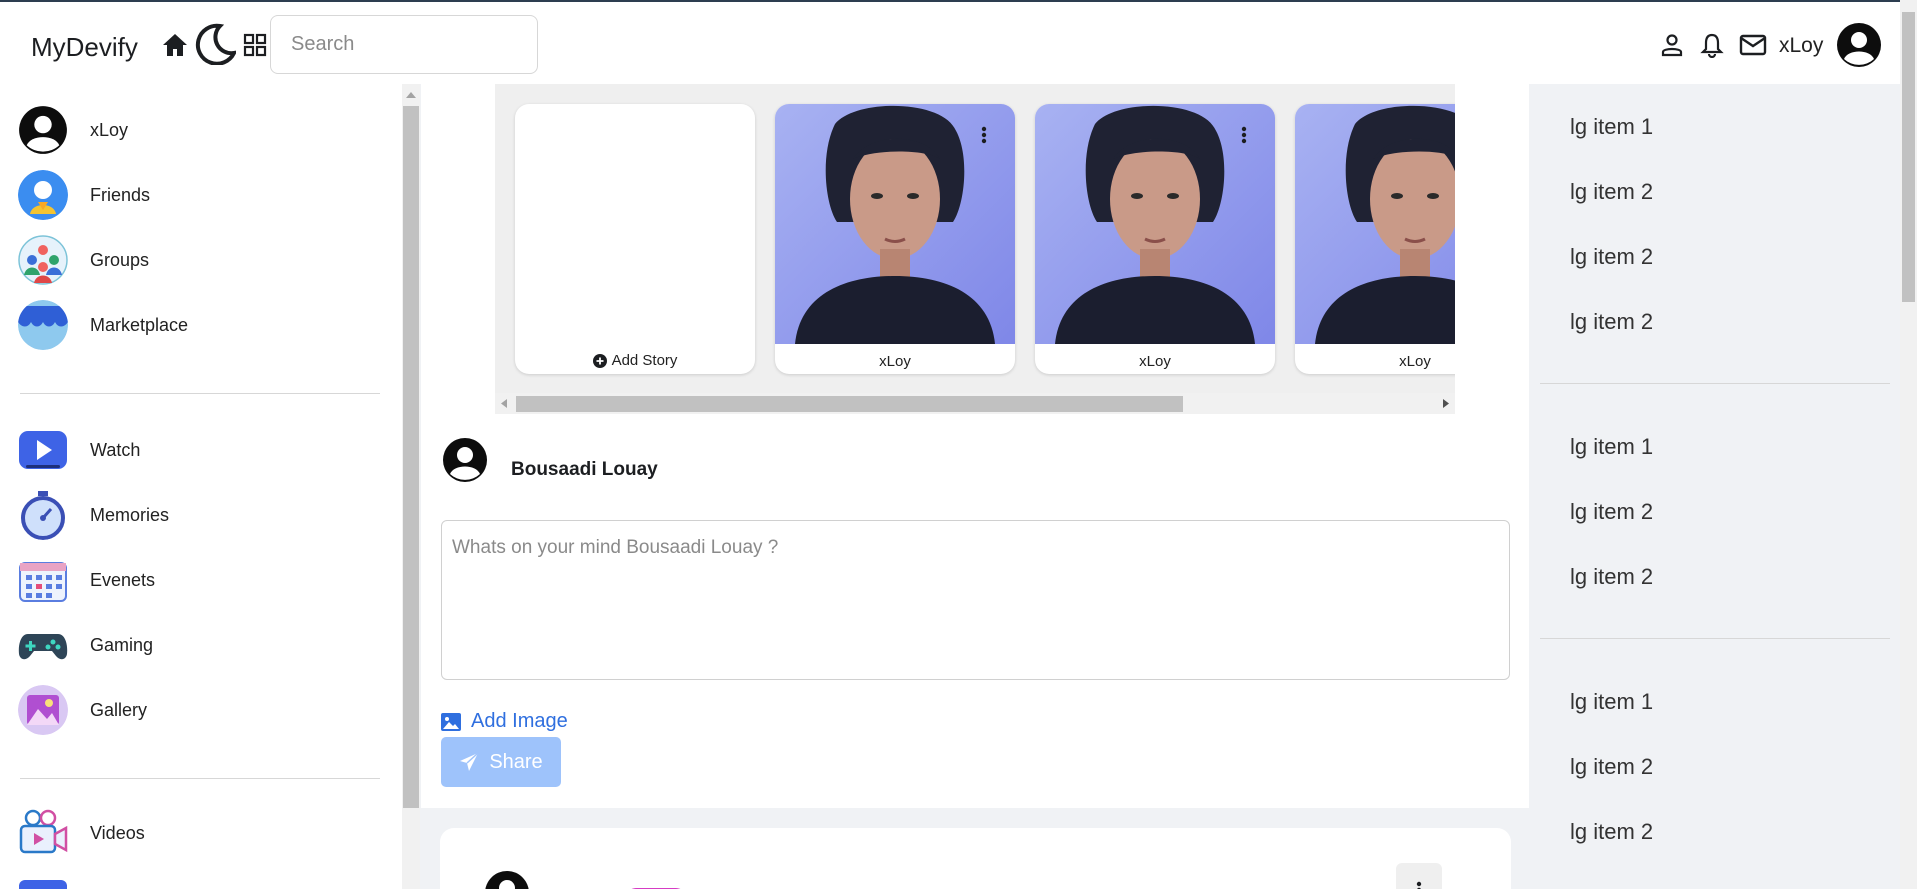  What do you see at coordinates (504, 403) in the screenshot?
I see `scroll-left-arrow-icon` at bounding box center [504, 403].